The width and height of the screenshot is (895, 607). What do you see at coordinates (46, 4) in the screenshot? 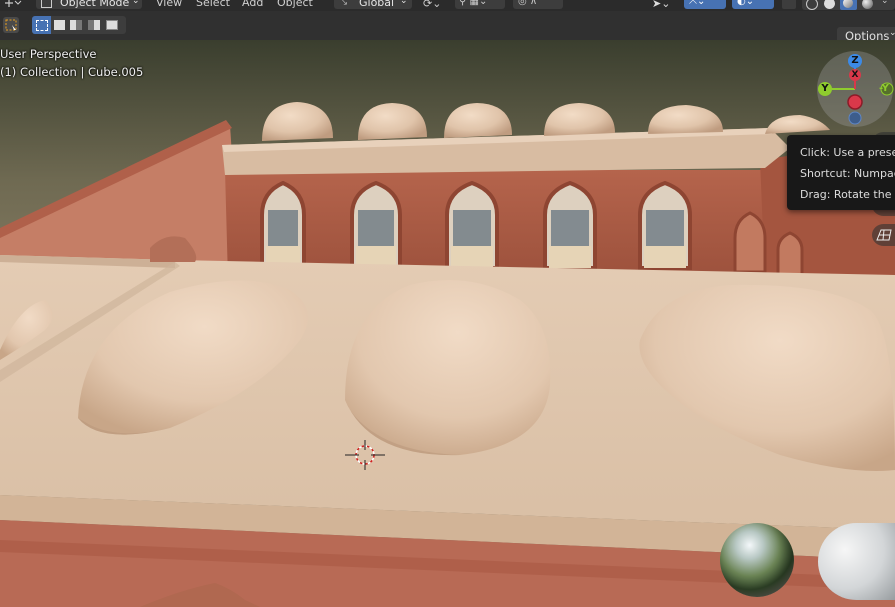
I see `object-mode-icon` at bounding box center [46, 4].